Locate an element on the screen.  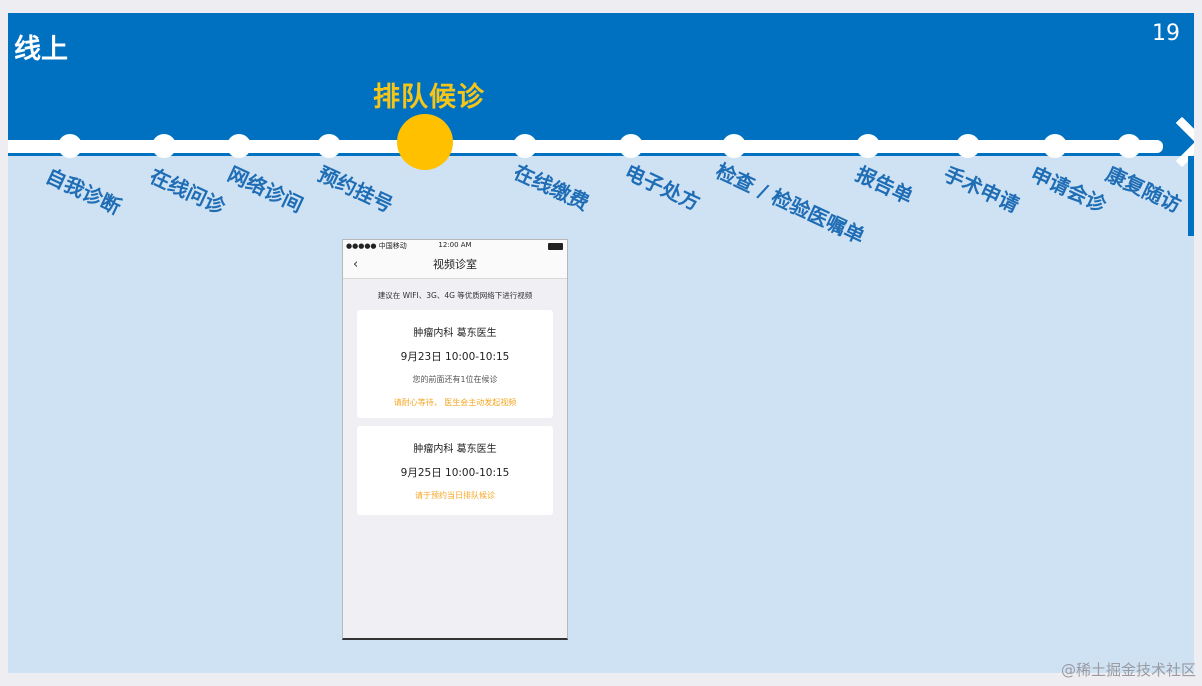
nav-title: 视频诊室 is located at coordinates (455, 264).